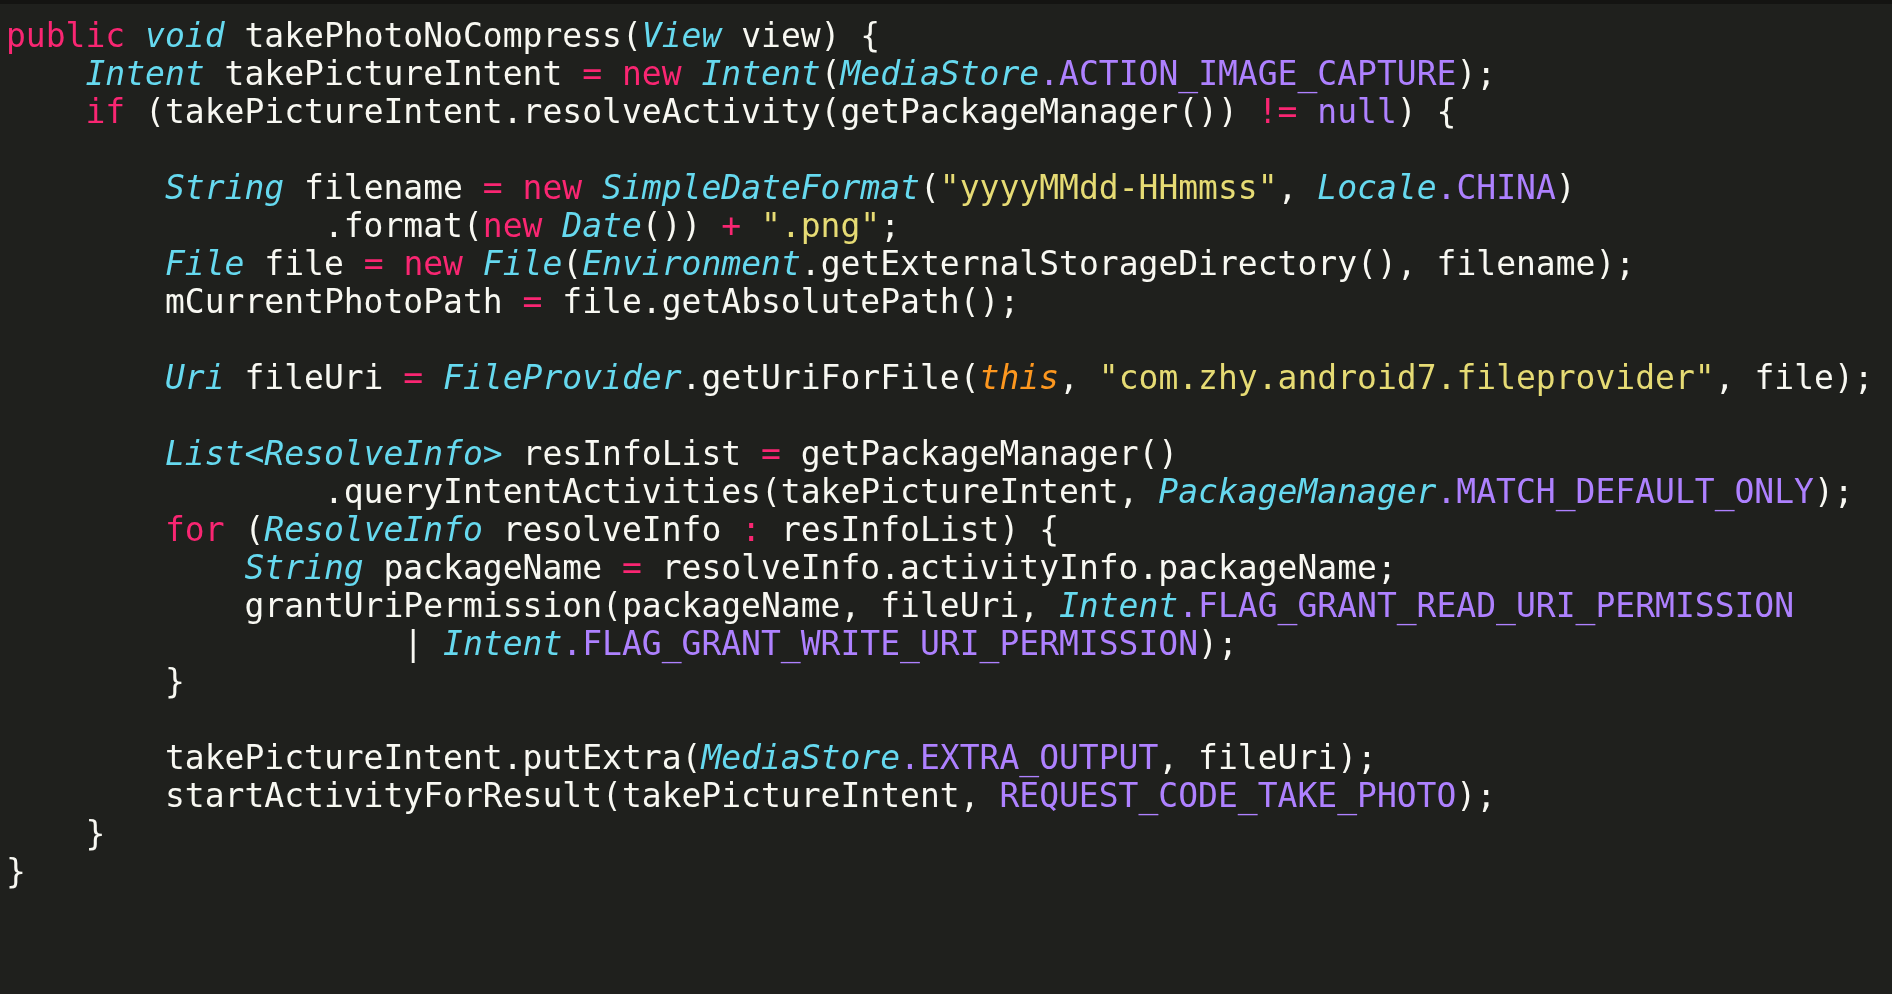 The width and height of the screenshot is (1892, 994). Describe the element at coordinates (591, 302) in the screenshot. I see `code-line: mCurrentPhotoPath = file.getAbsolutePath();` at that location.